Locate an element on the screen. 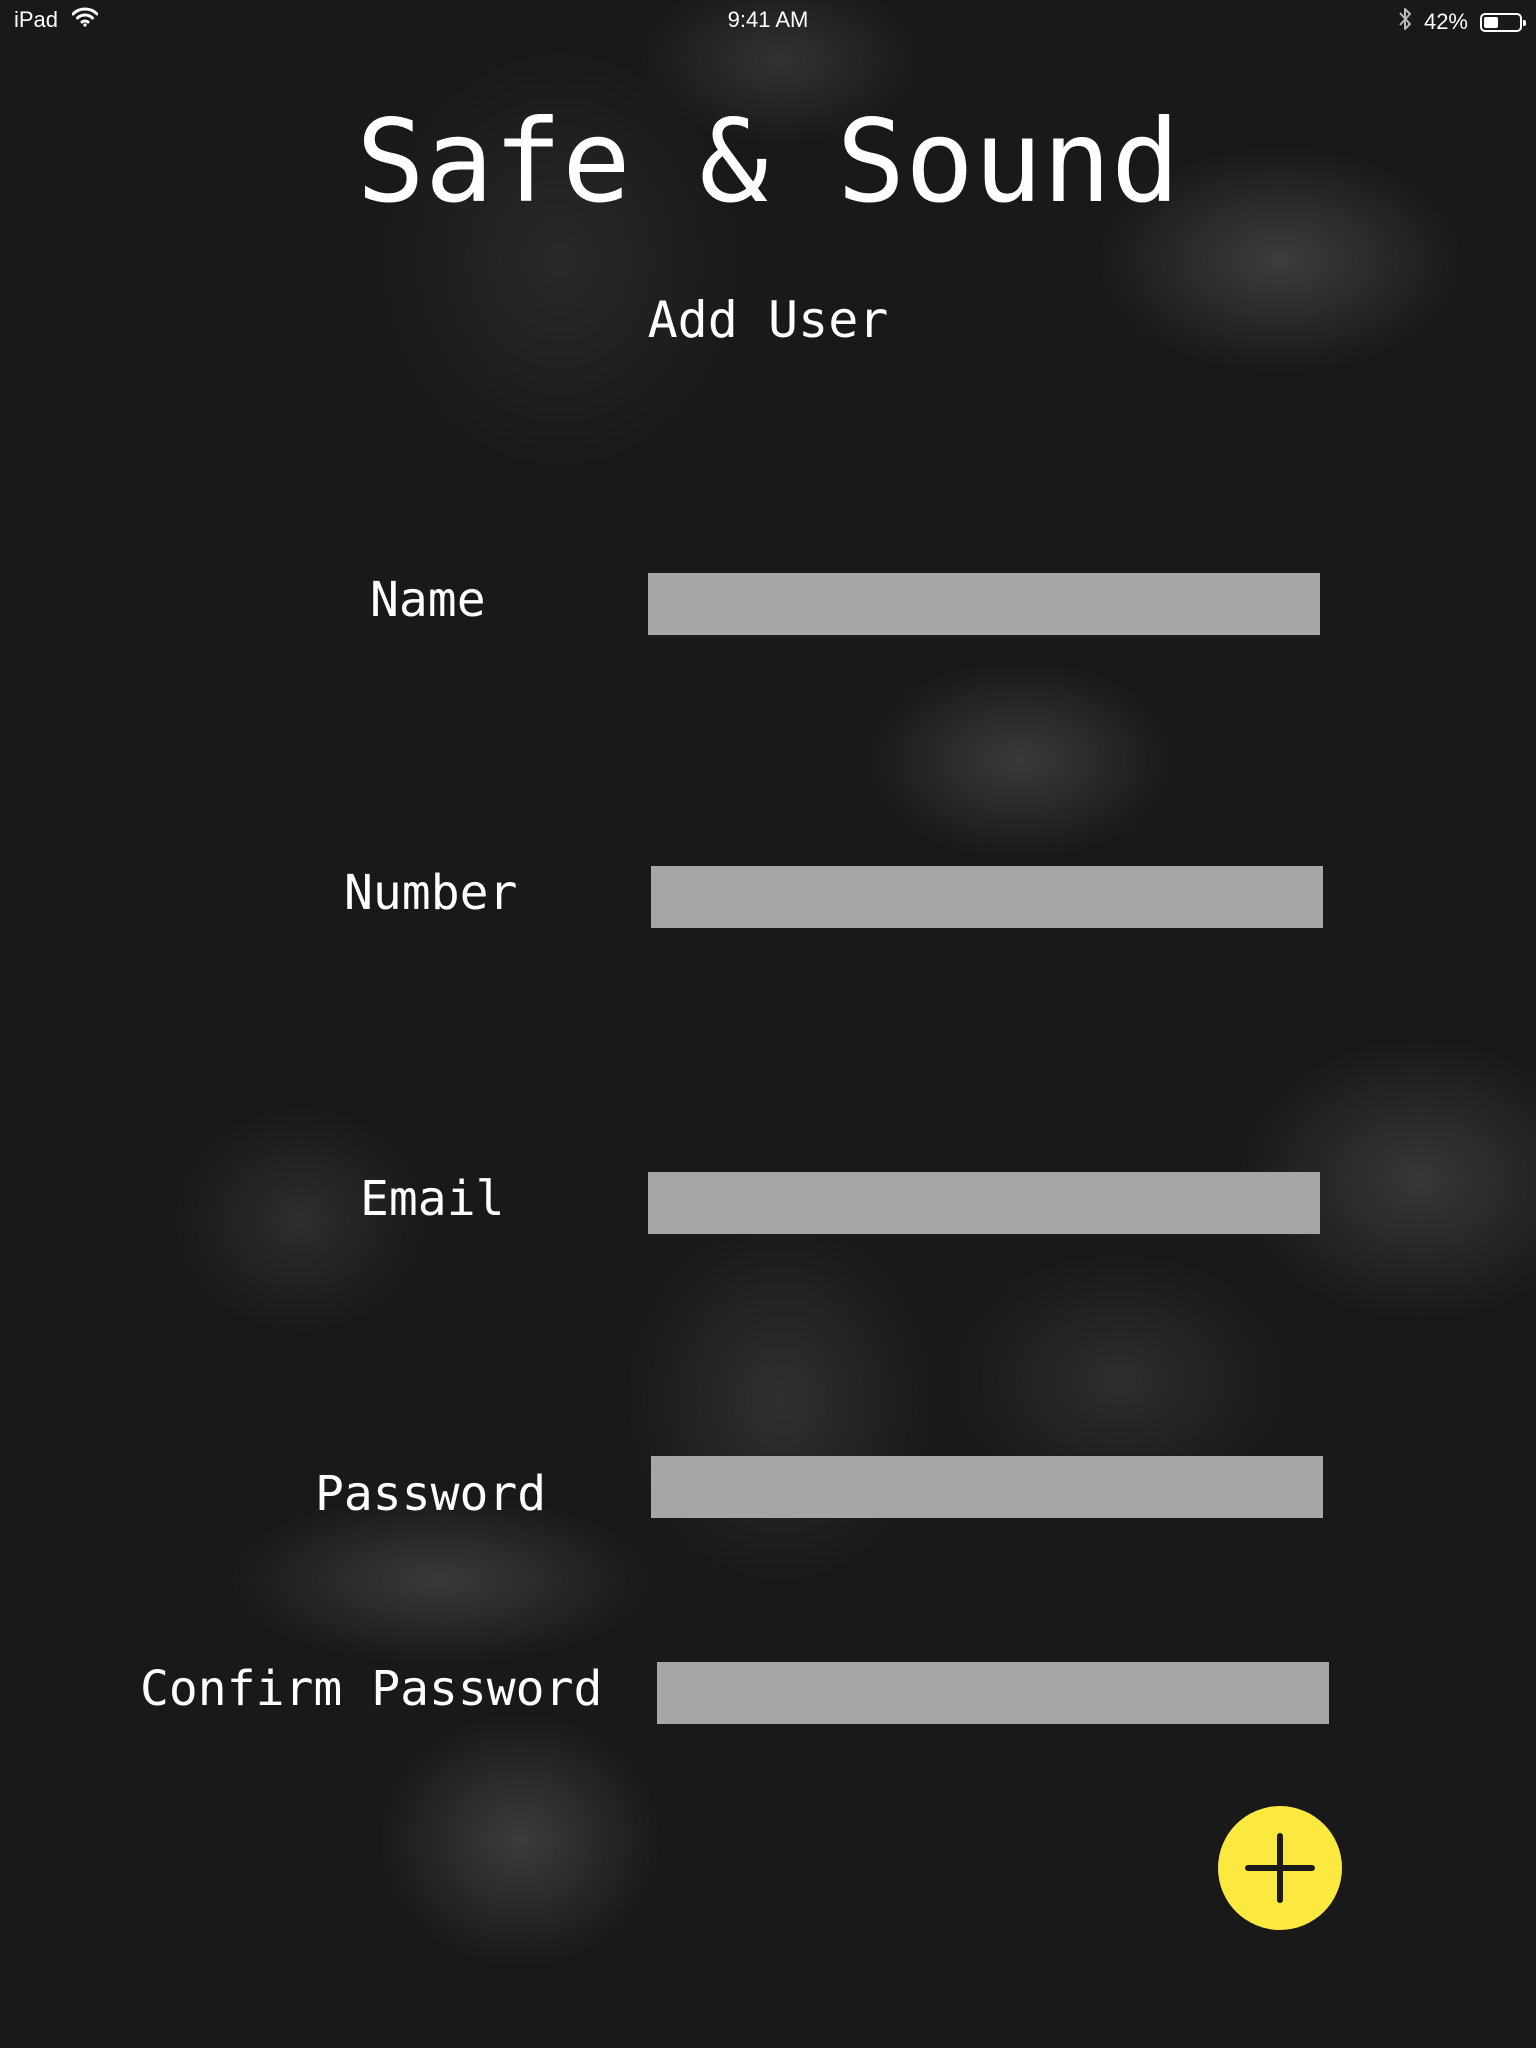 The height and width of the screenshot is (2048, 1536). status-bar: iPad 9:41 AM 42% is located at coordinates (768, 20).